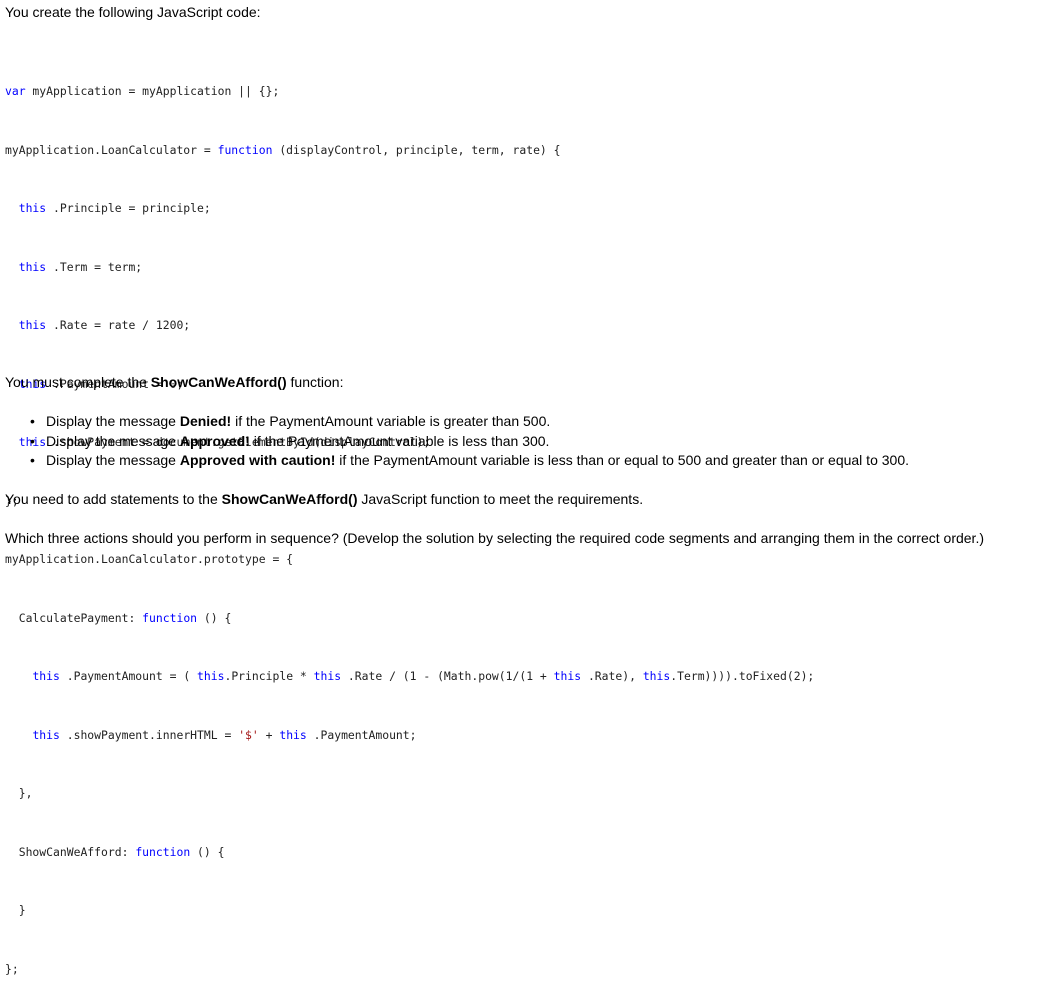 The height and width of the screenshot is (999, 1038). Describe the element at coordinates (152, 91) in the screenshot. I see `code-text: myApplication = myApplication || {};` at that location.